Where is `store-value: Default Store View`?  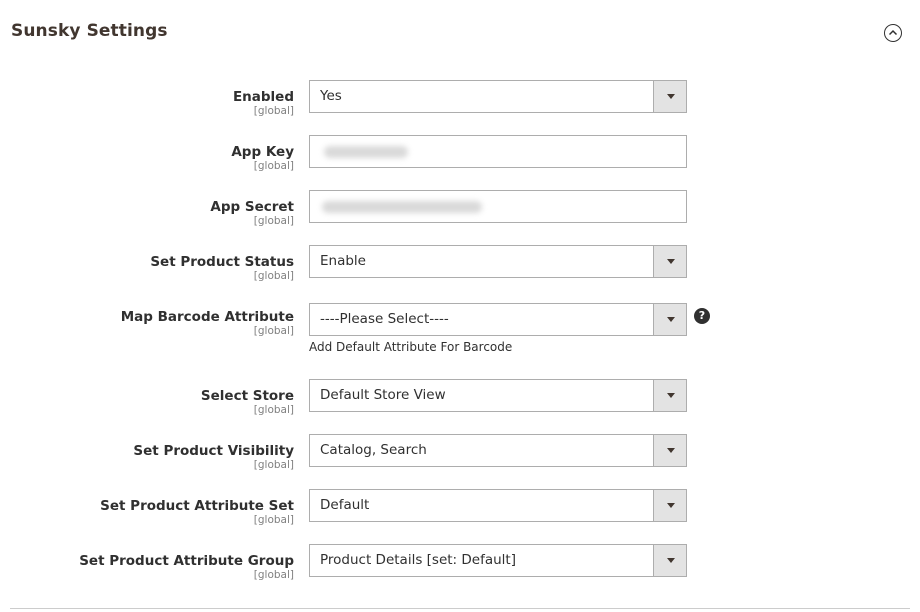
store-value: Default Store View is located at coordinates (383, 395).